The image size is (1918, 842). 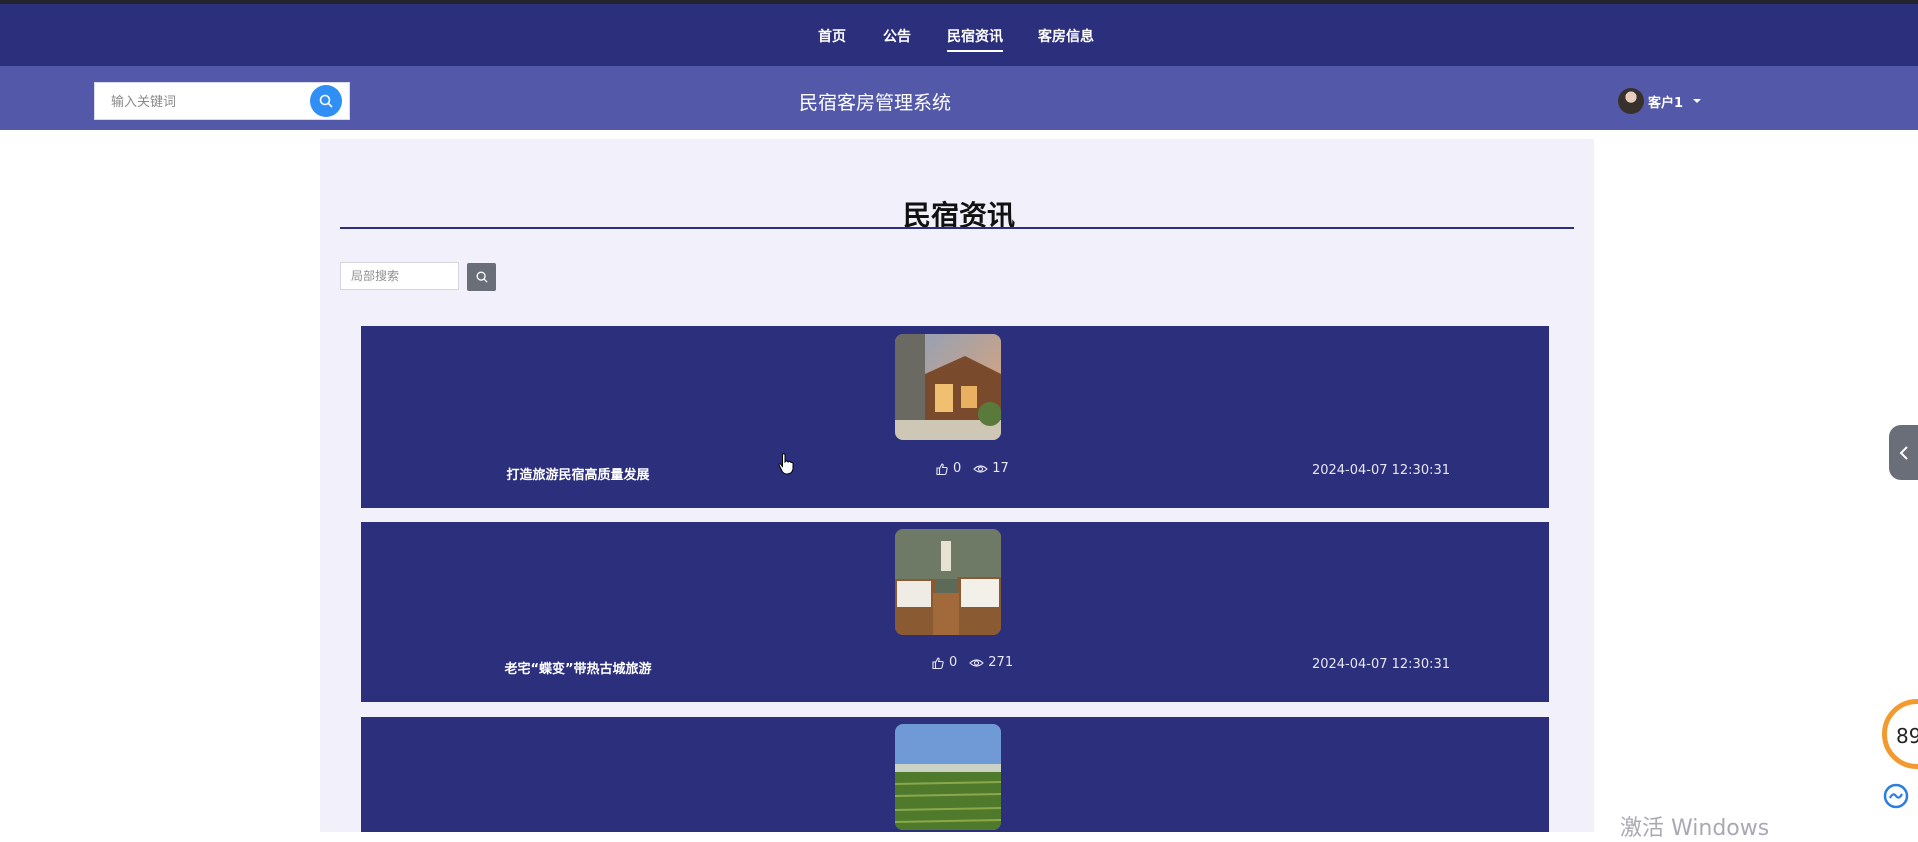 I want to click on article-card: 打造旅游民宿高质量发展 0 17 2024-04-07 12:30:31, so click(x=955, y=417).